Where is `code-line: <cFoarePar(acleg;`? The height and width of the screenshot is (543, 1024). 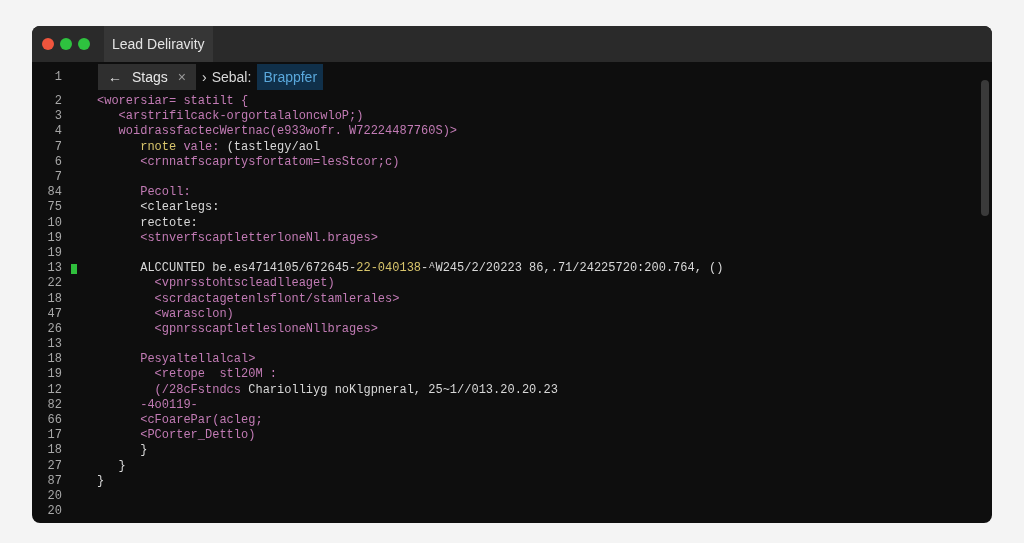 code-line: <cFoarePar(acleg; is located at coordinates (201, 421).